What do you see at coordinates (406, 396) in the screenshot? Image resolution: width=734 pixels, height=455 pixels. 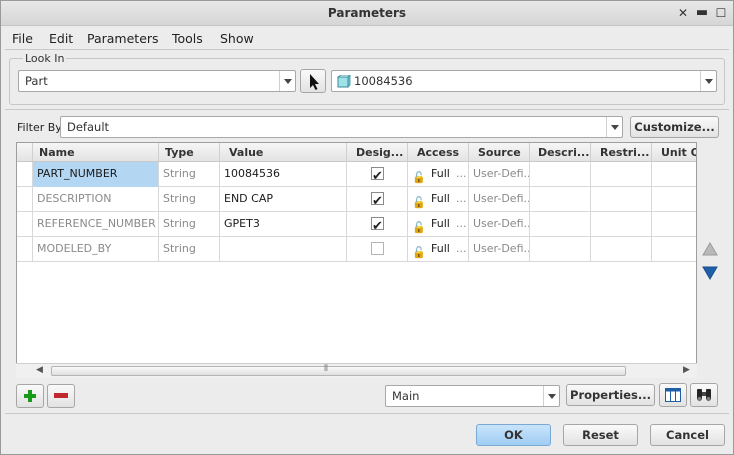 I see `view-value: Main` at bounding box center [406, 396].